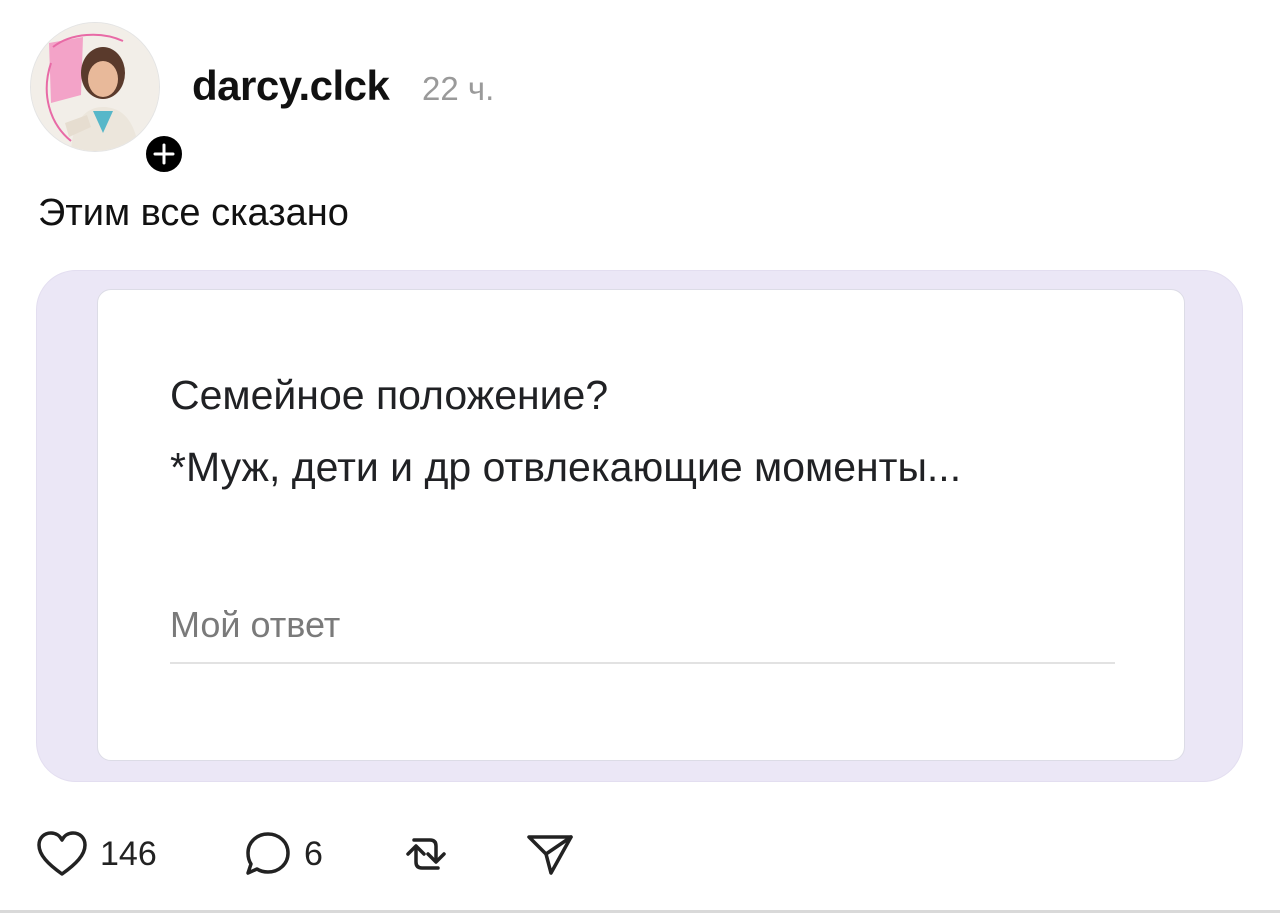 The width and height of the screenshot is (1280, 913). I want to click on like-button: 146, so click(96, 854).